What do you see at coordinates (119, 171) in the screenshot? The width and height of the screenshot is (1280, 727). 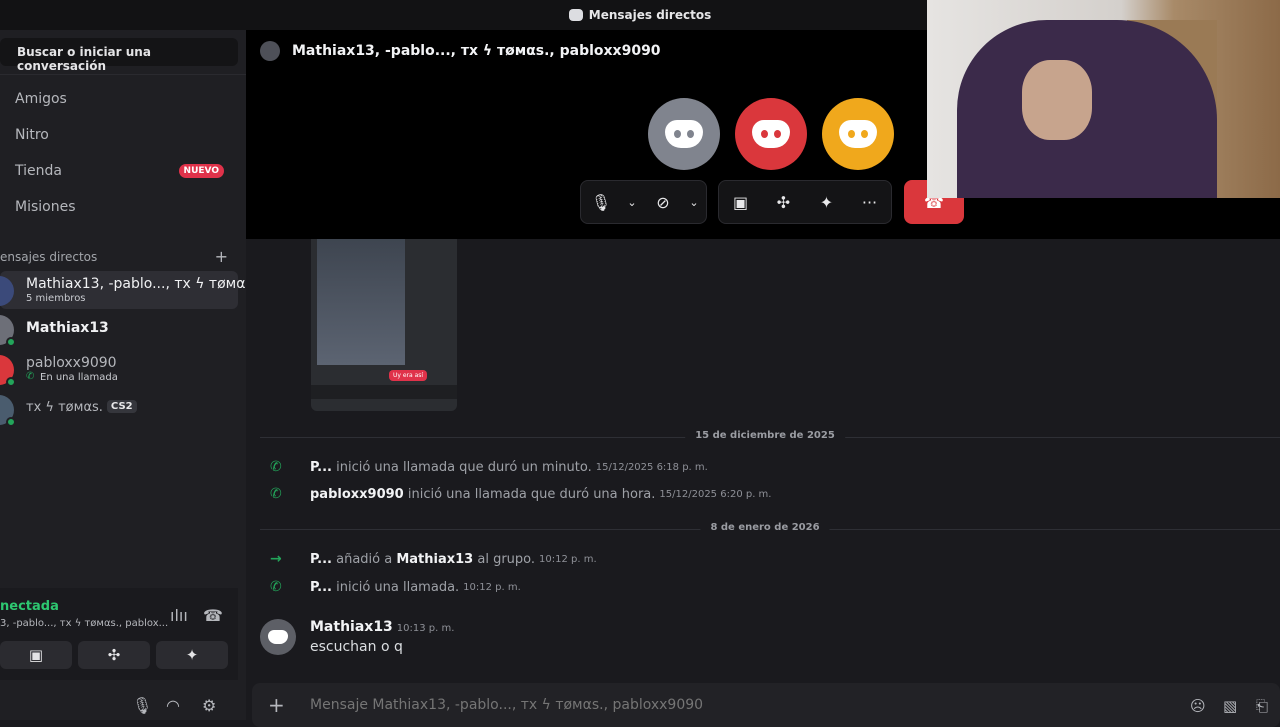 I see `nav-item-store: Tienda NUEVO` at bounding box center [119, 171].